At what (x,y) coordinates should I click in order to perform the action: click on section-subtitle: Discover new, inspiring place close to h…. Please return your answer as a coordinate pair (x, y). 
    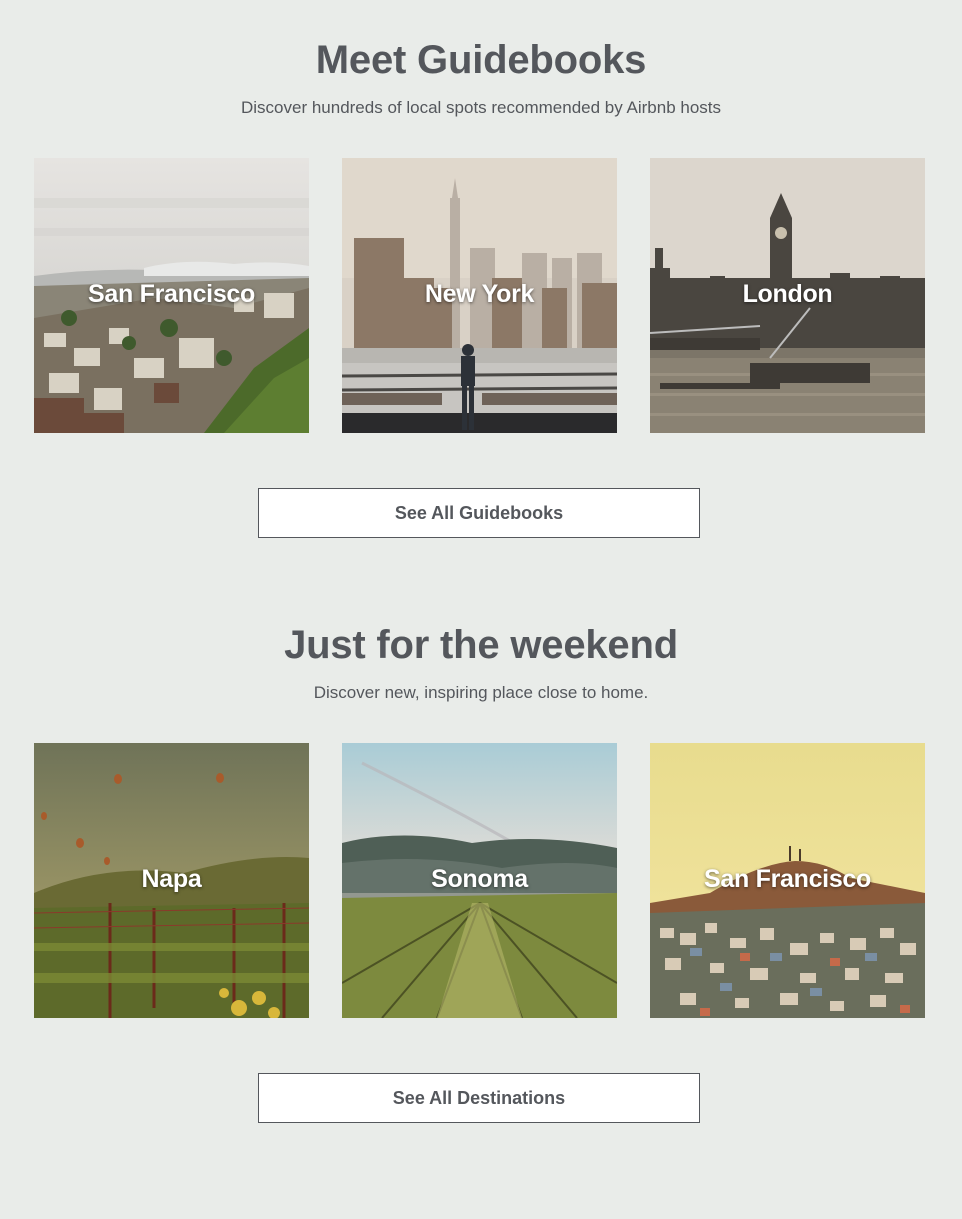
    Looking at the image, I should click on (481, 692).